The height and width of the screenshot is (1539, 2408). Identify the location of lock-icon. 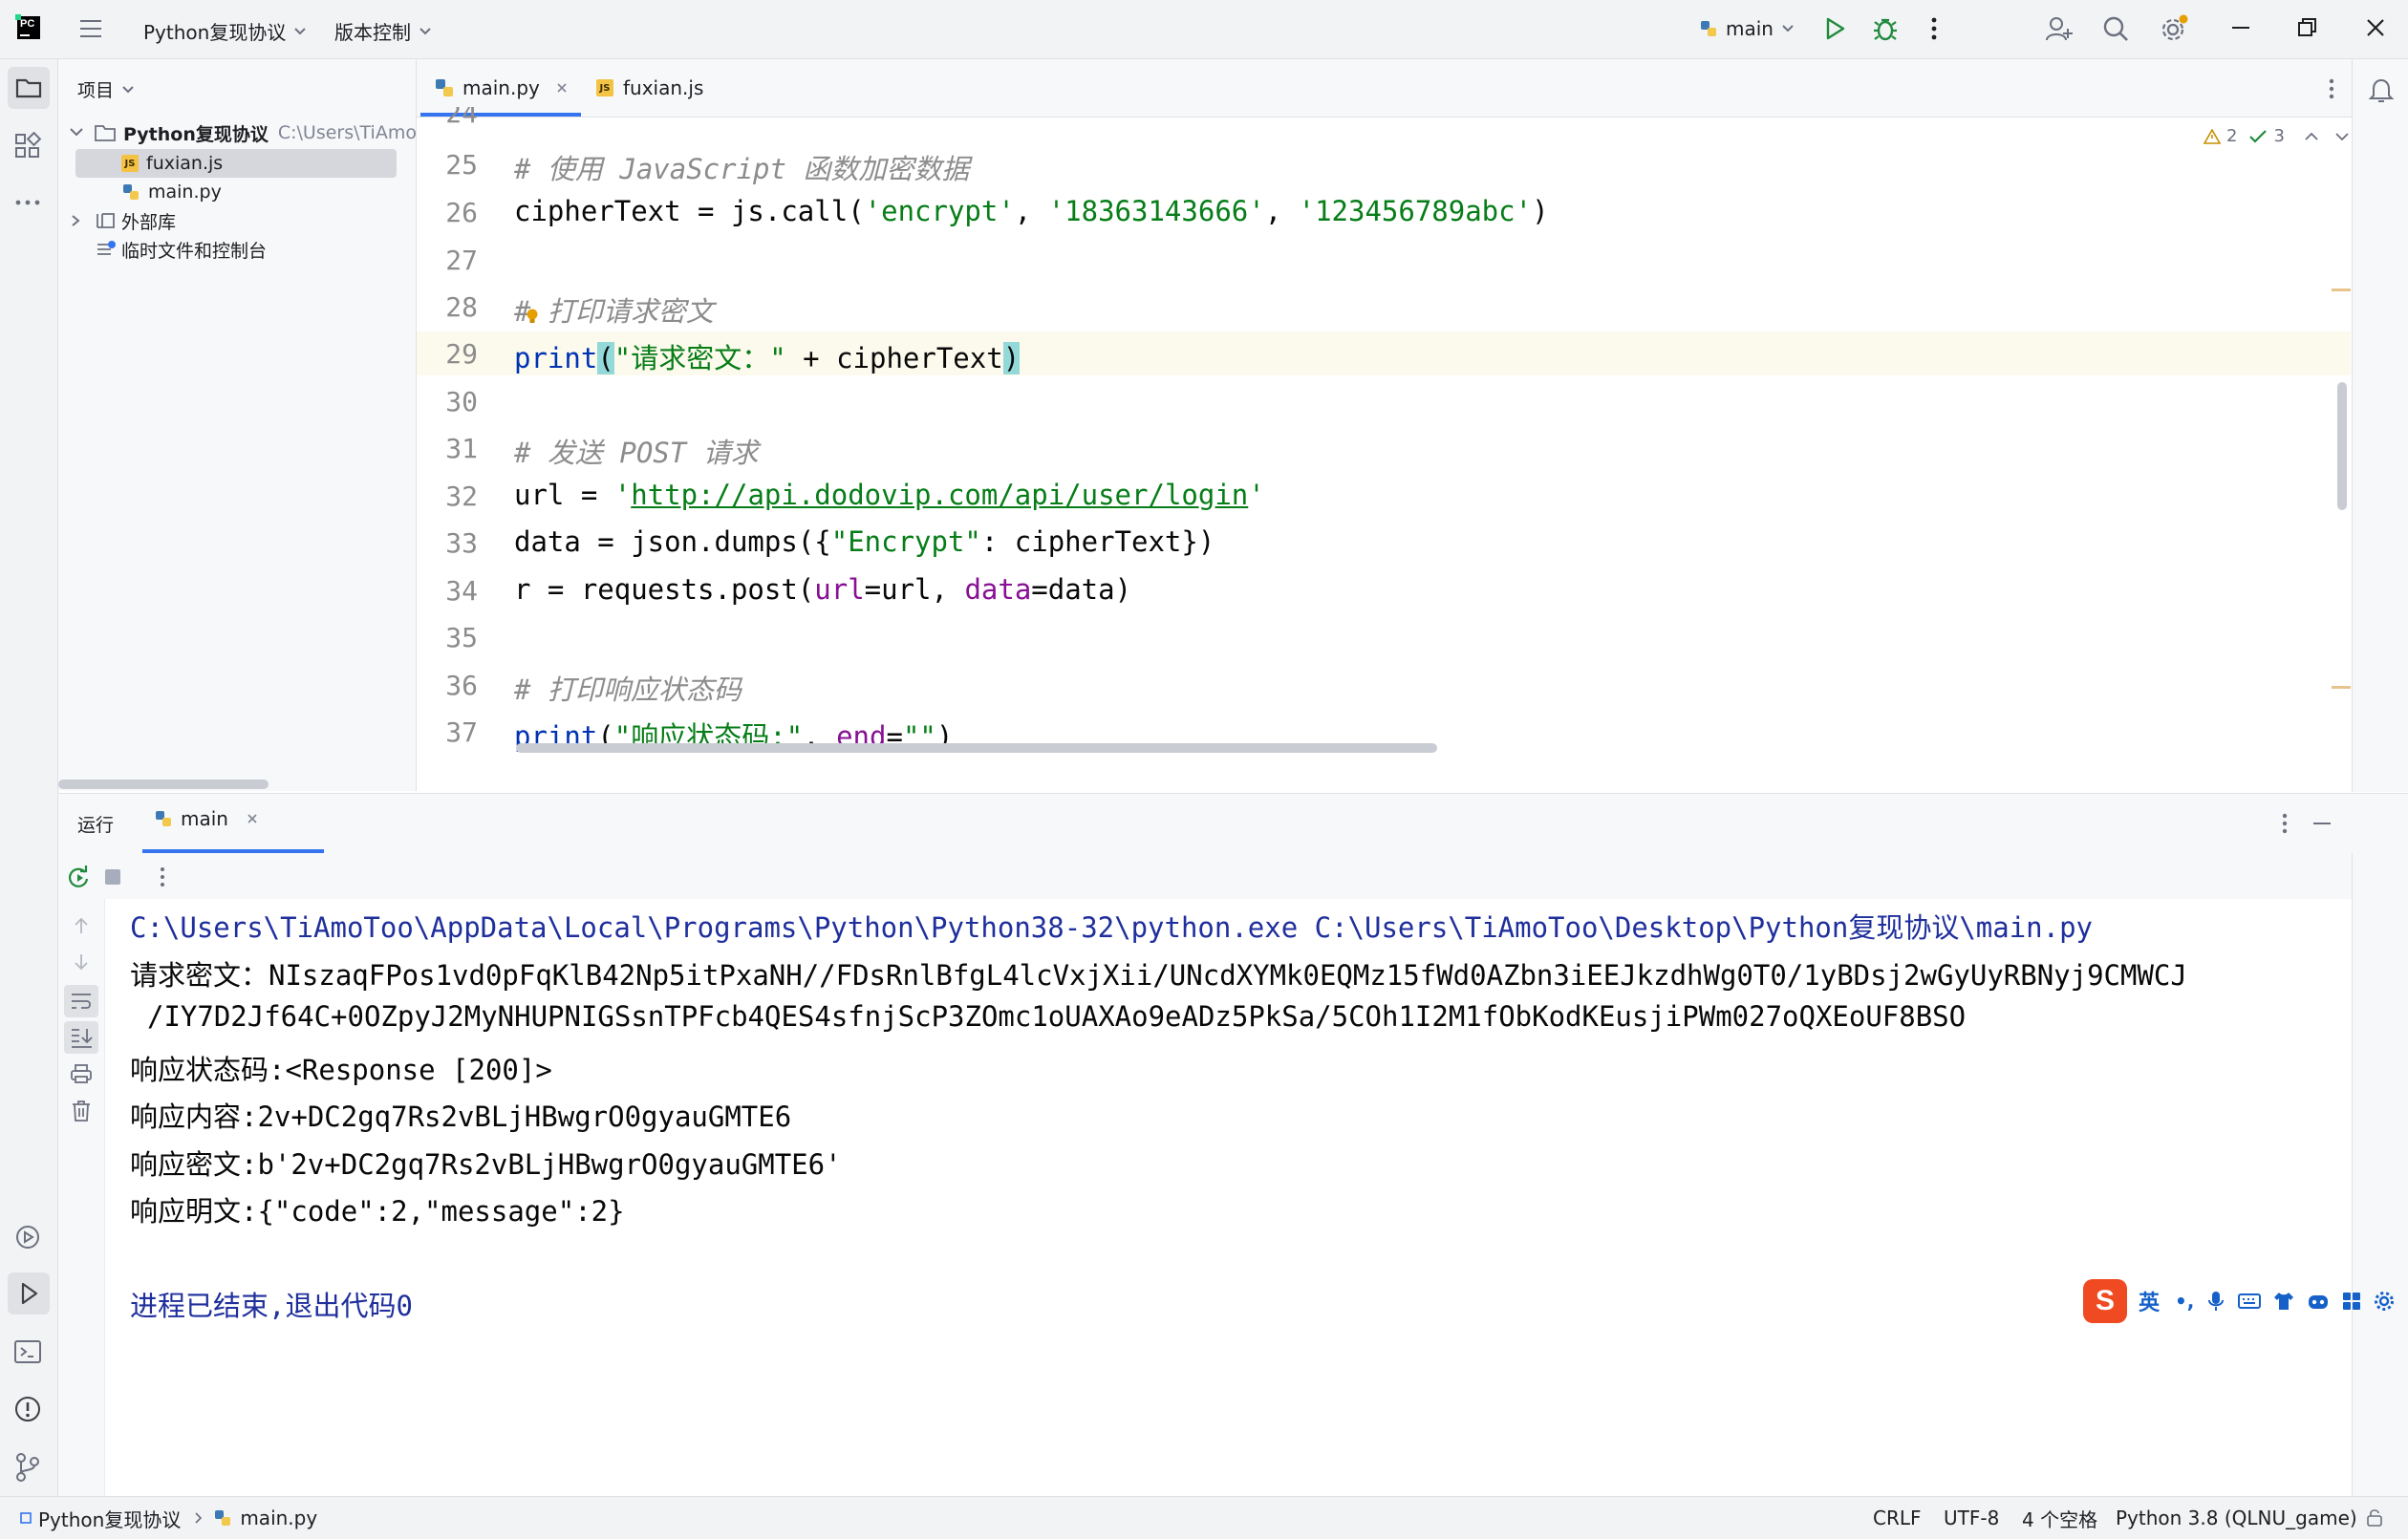
(2375, 1518).